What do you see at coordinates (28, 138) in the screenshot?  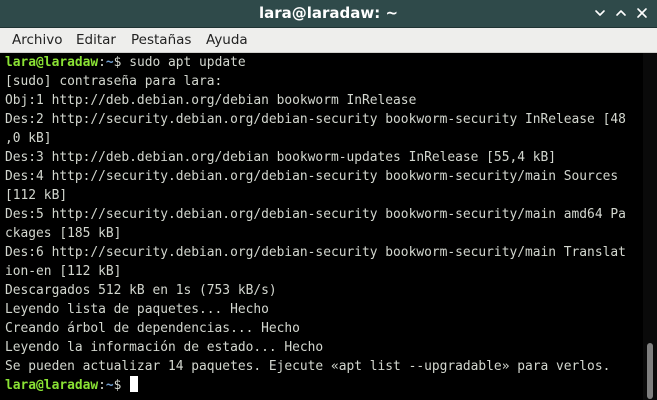 I see `output-line: ,0 kB]` at bounding box center [28, 138].